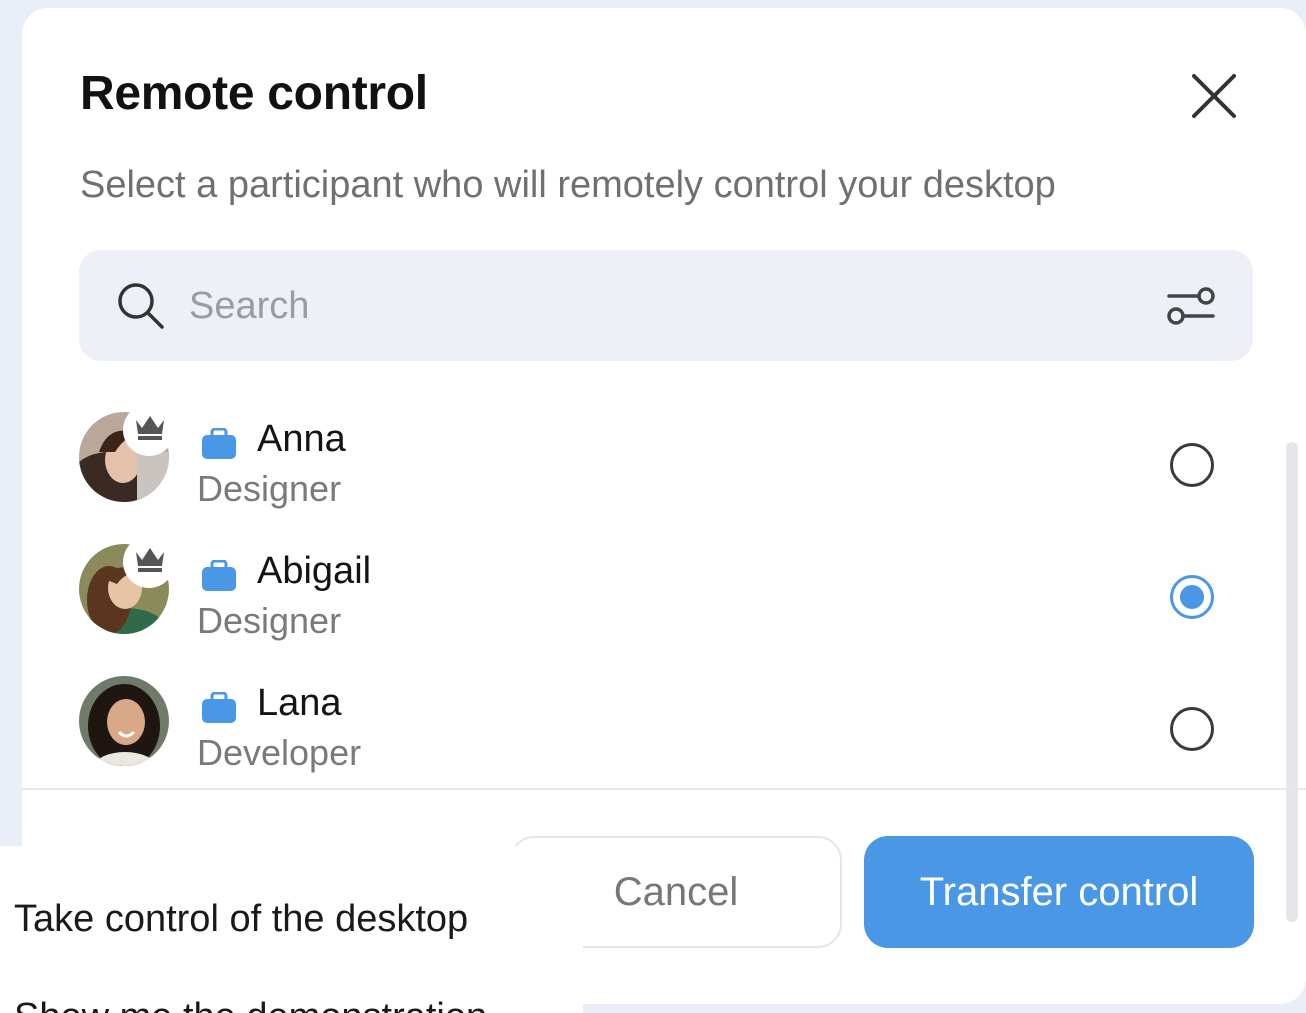  I want to click on dialog-title: Remote control, so click(254, 93).